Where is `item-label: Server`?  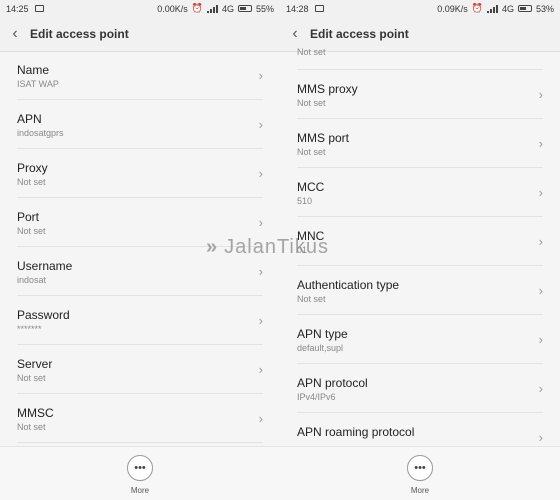 item-label: Server is located at coordinates (35, 364).